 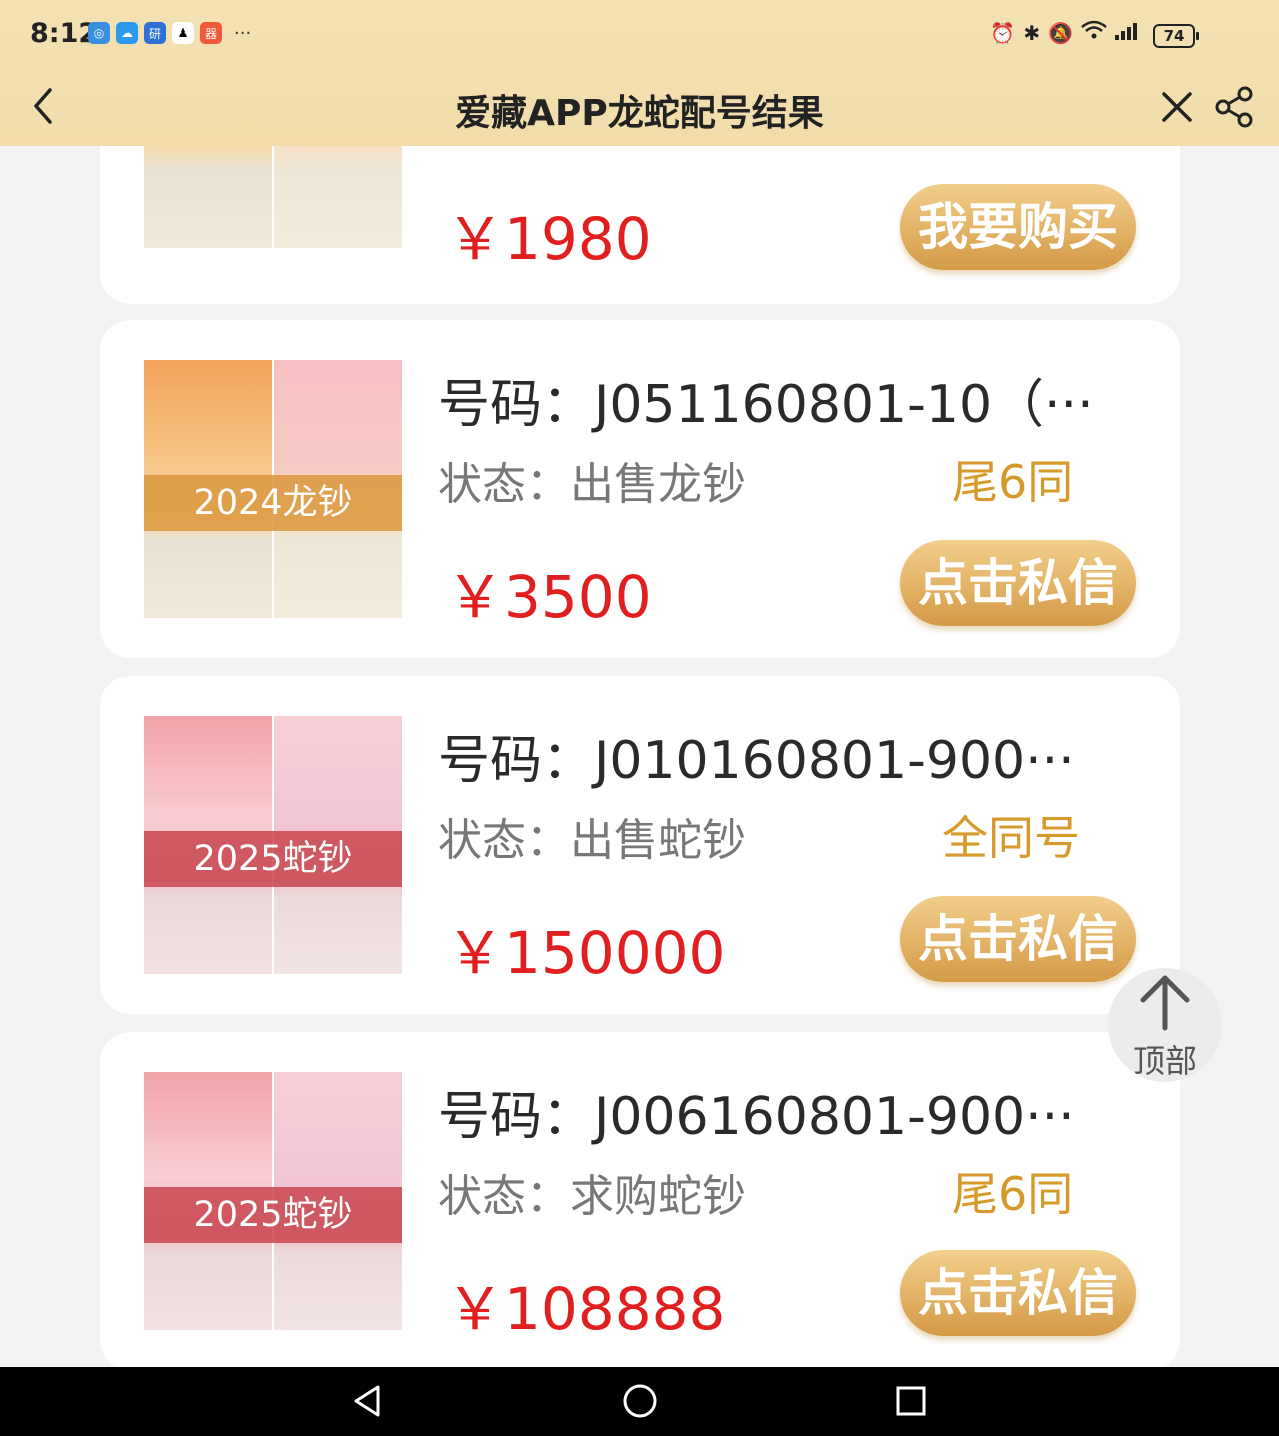 What do you see at coordinates (592, 840) in the screenshot?
I see `listing-status: 状态：出售蛇钞` at bounding box center [592, 840].